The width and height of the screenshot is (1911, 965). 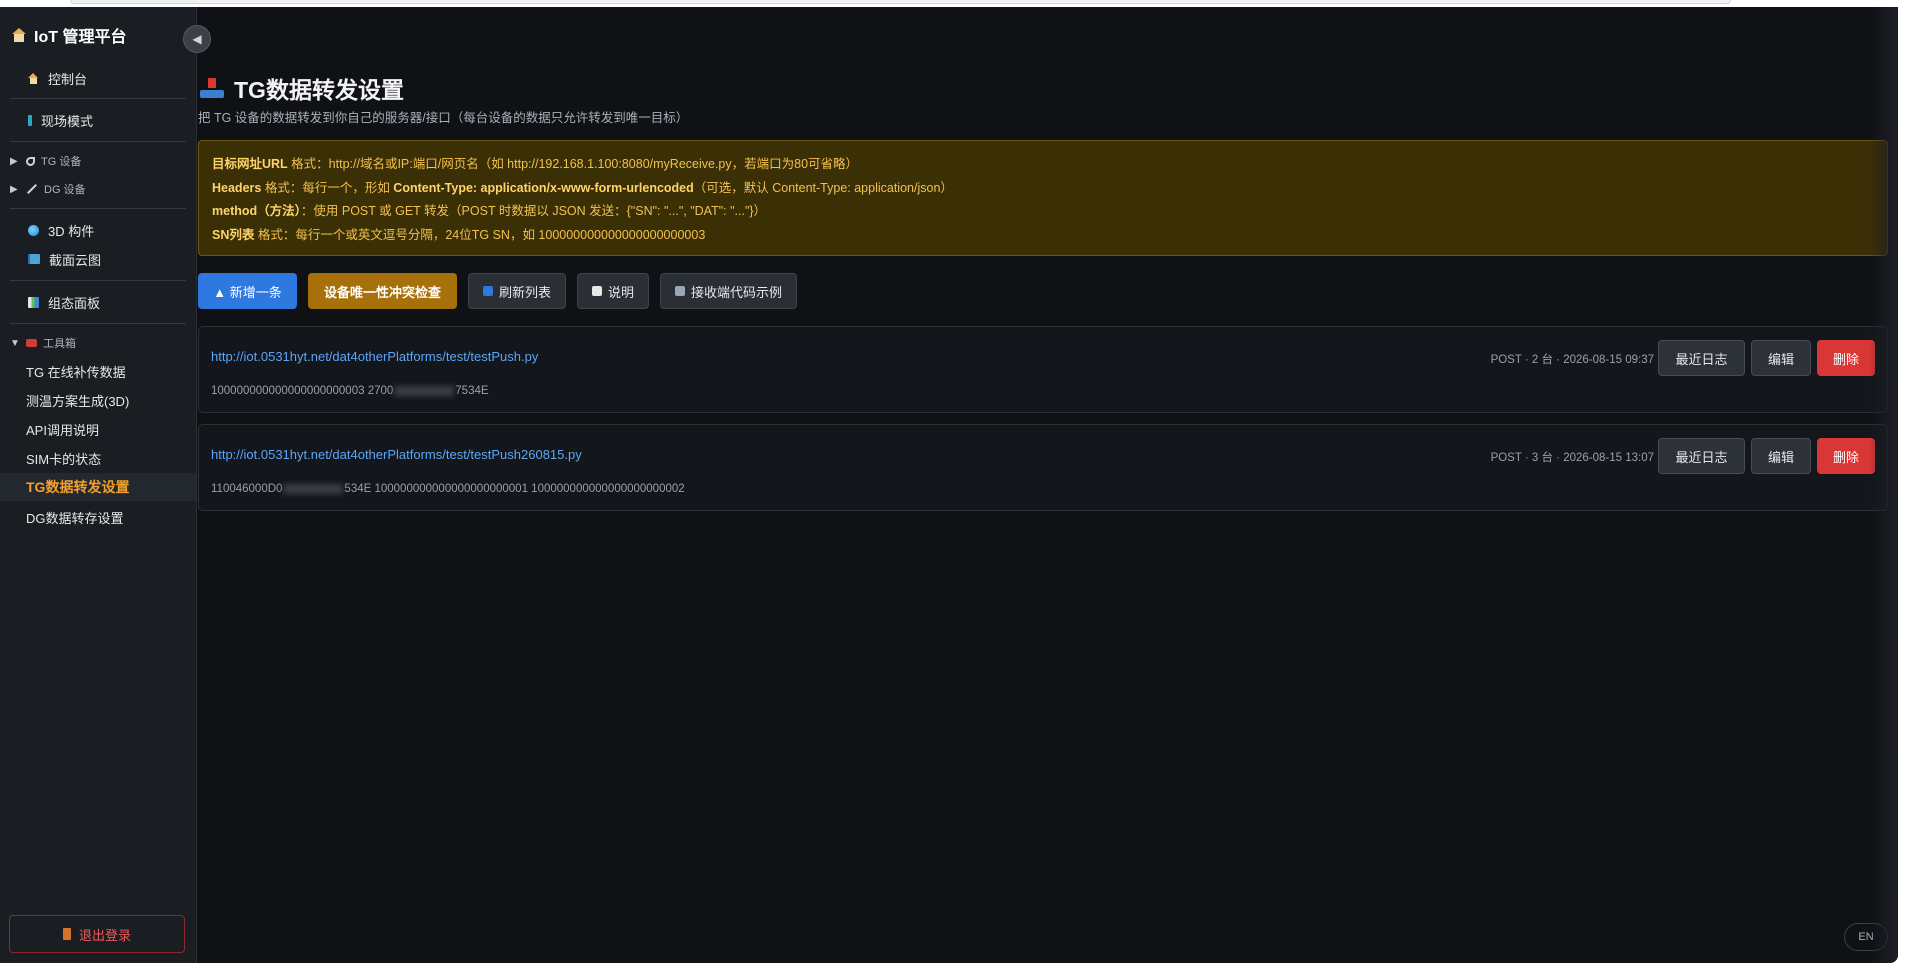 I want to click on sidebar-item-panel: 组态面板, so click(x=98, y=302).